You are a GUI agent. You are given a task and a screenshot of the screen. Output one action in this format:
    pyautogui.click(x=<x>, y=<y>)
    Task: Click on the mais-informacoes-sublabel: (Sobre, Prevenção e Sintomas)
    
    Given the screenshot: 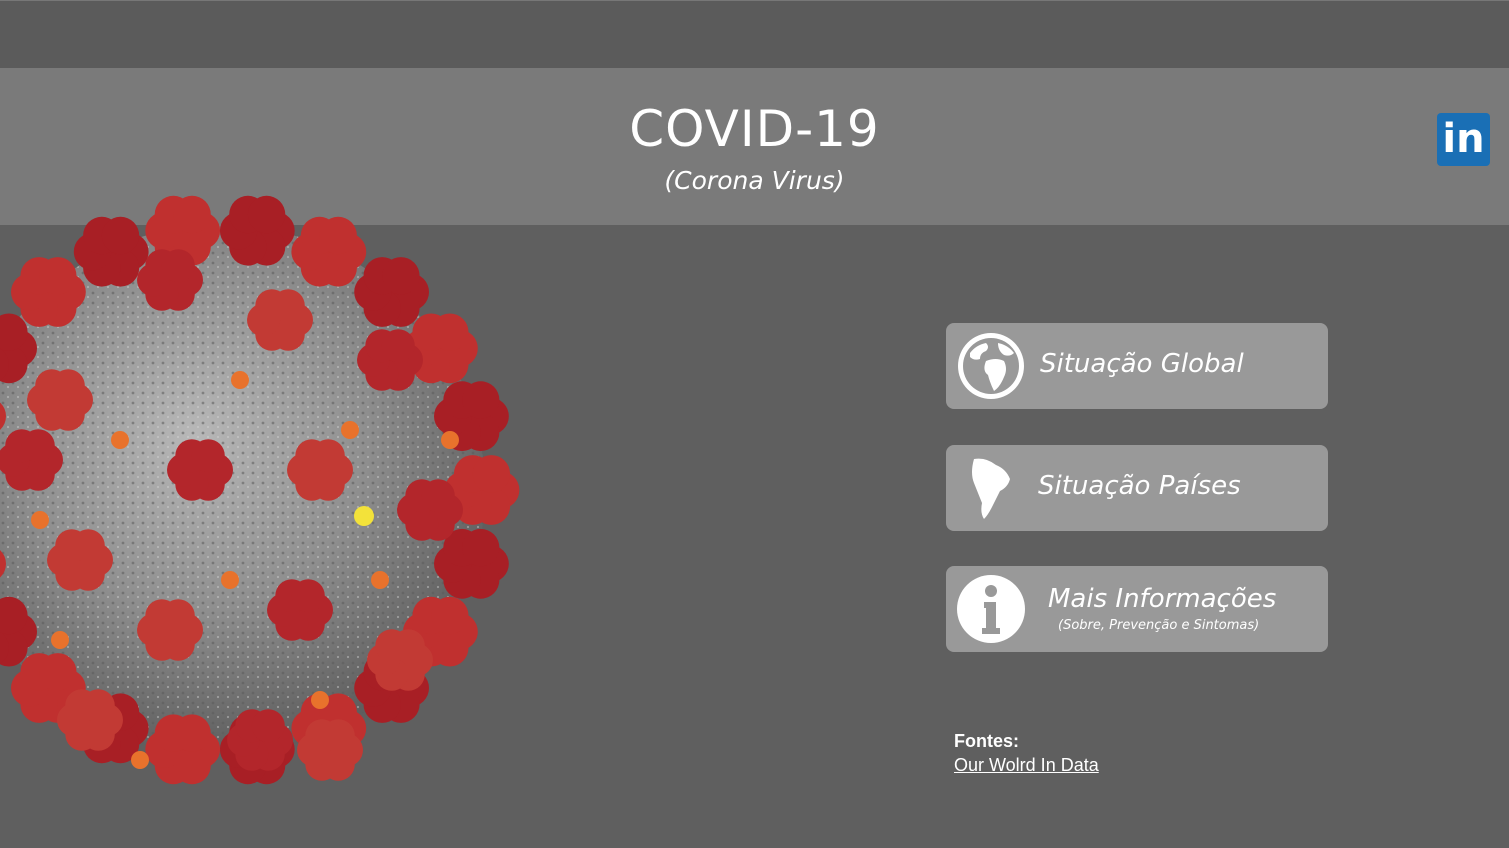 What is the action you would take?
    pyautogui.click(x=1159, y=625)
    